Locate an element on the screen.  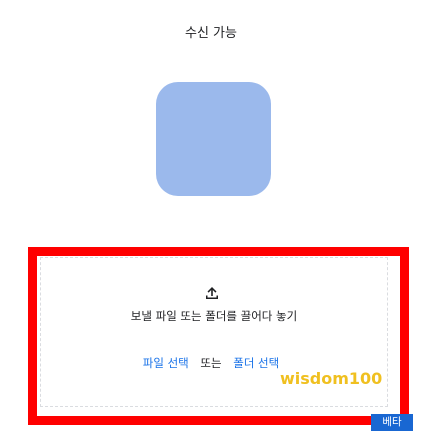
or-text: 또는 is located at coordinates (211, 363).